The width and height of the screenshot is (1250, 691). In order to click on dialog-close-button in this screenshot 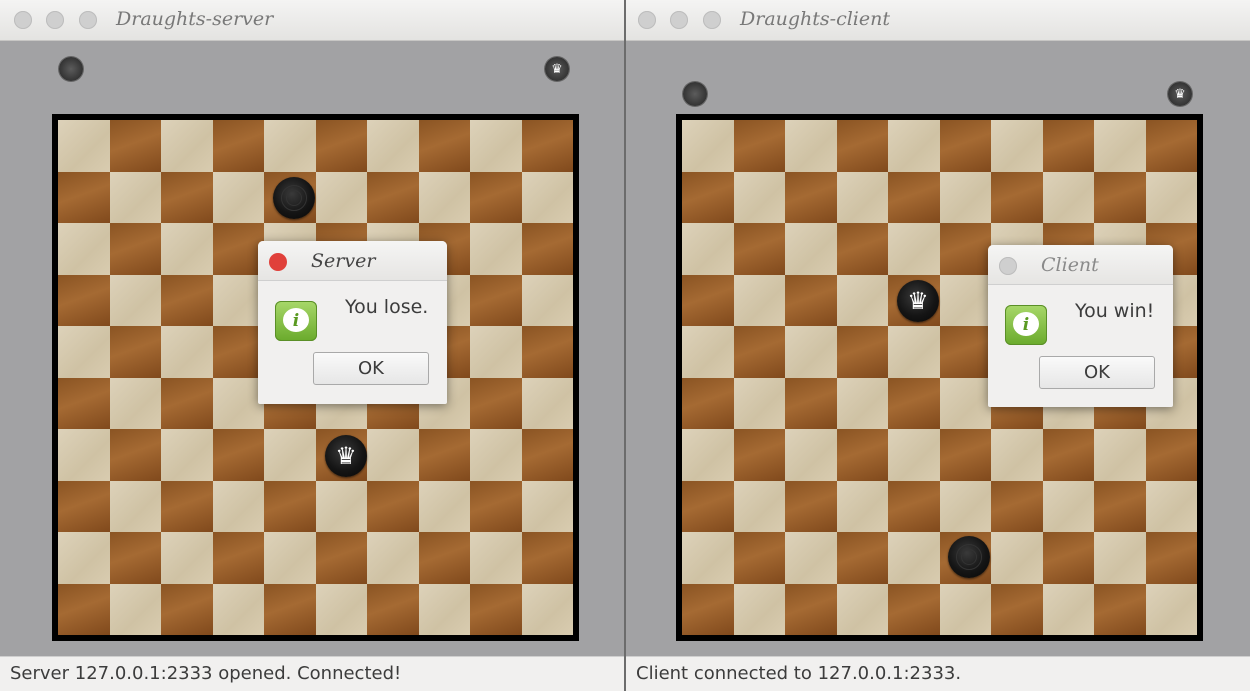, I will do `click(278, 262)`.